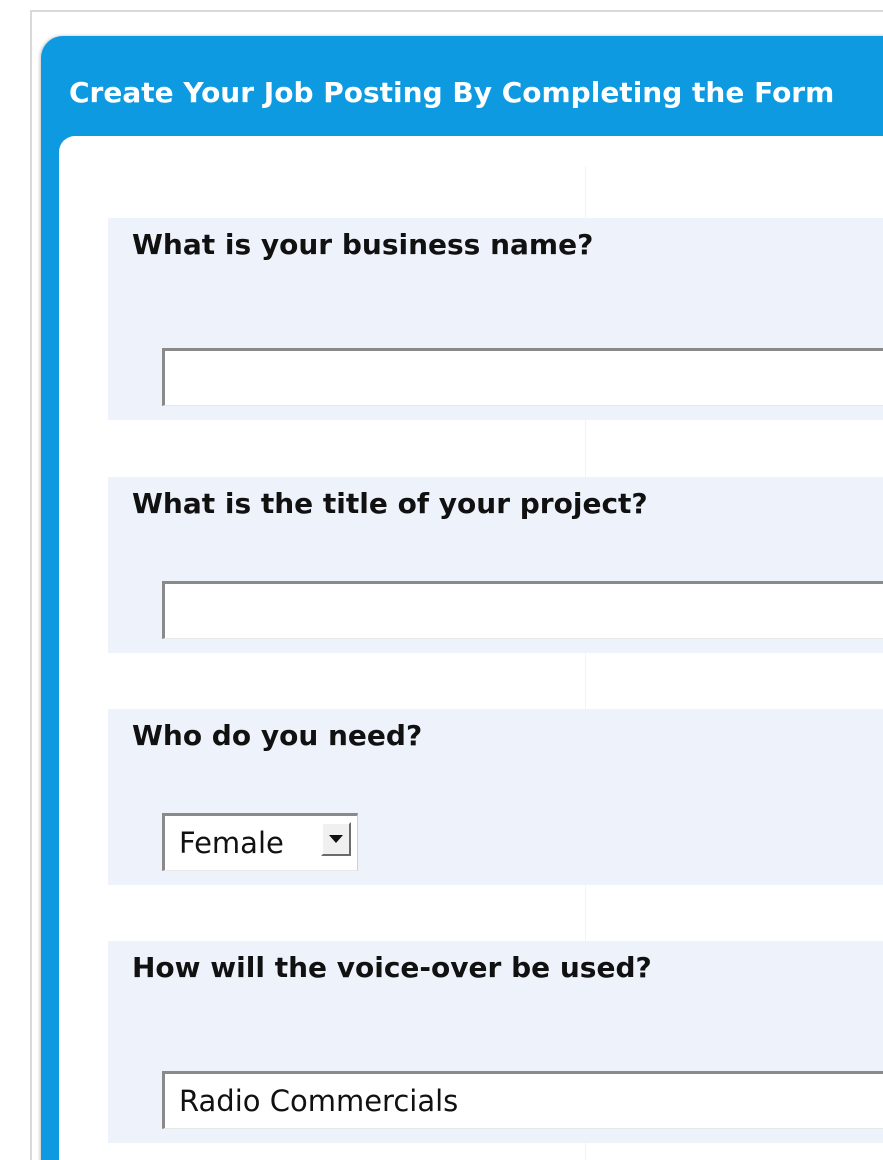  I want to click on talent-type-field-group: Who do you need? Female, so click(495, 797).